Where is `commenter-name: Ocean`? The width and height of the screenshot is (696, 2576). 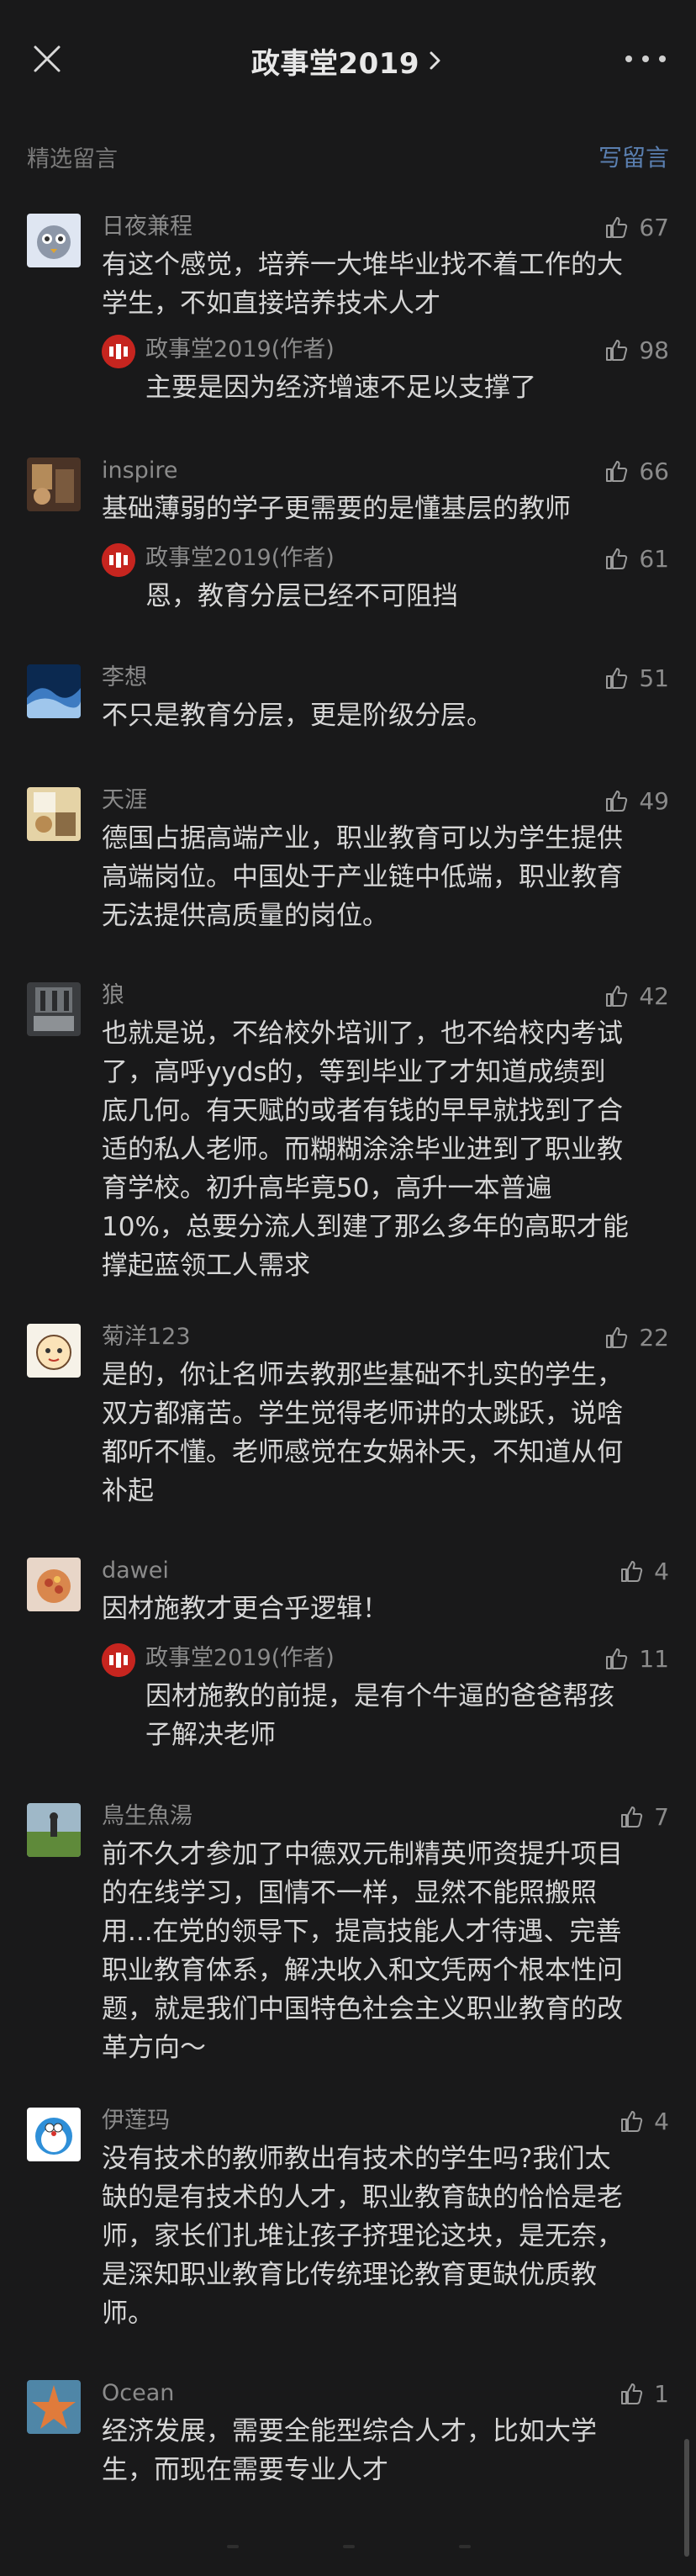 commenter-name: Ocean is located at coordinates (138, 2393).